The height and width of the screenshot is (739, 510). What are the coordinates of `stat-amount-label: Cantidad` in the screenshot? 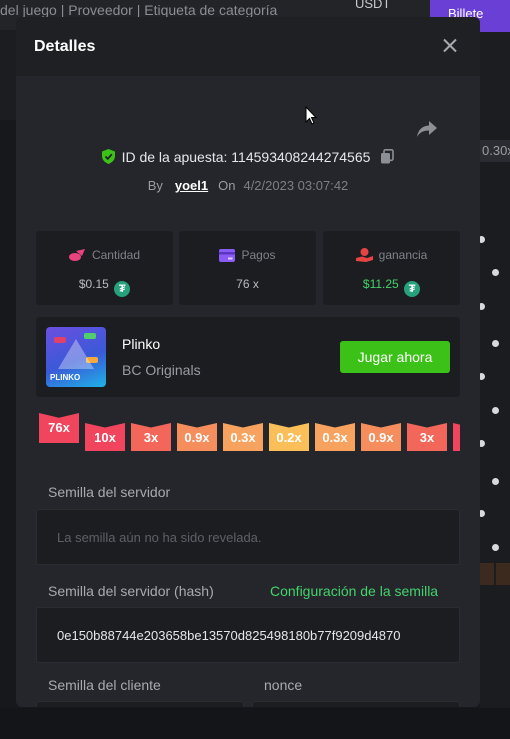 It's located at (116, 255).